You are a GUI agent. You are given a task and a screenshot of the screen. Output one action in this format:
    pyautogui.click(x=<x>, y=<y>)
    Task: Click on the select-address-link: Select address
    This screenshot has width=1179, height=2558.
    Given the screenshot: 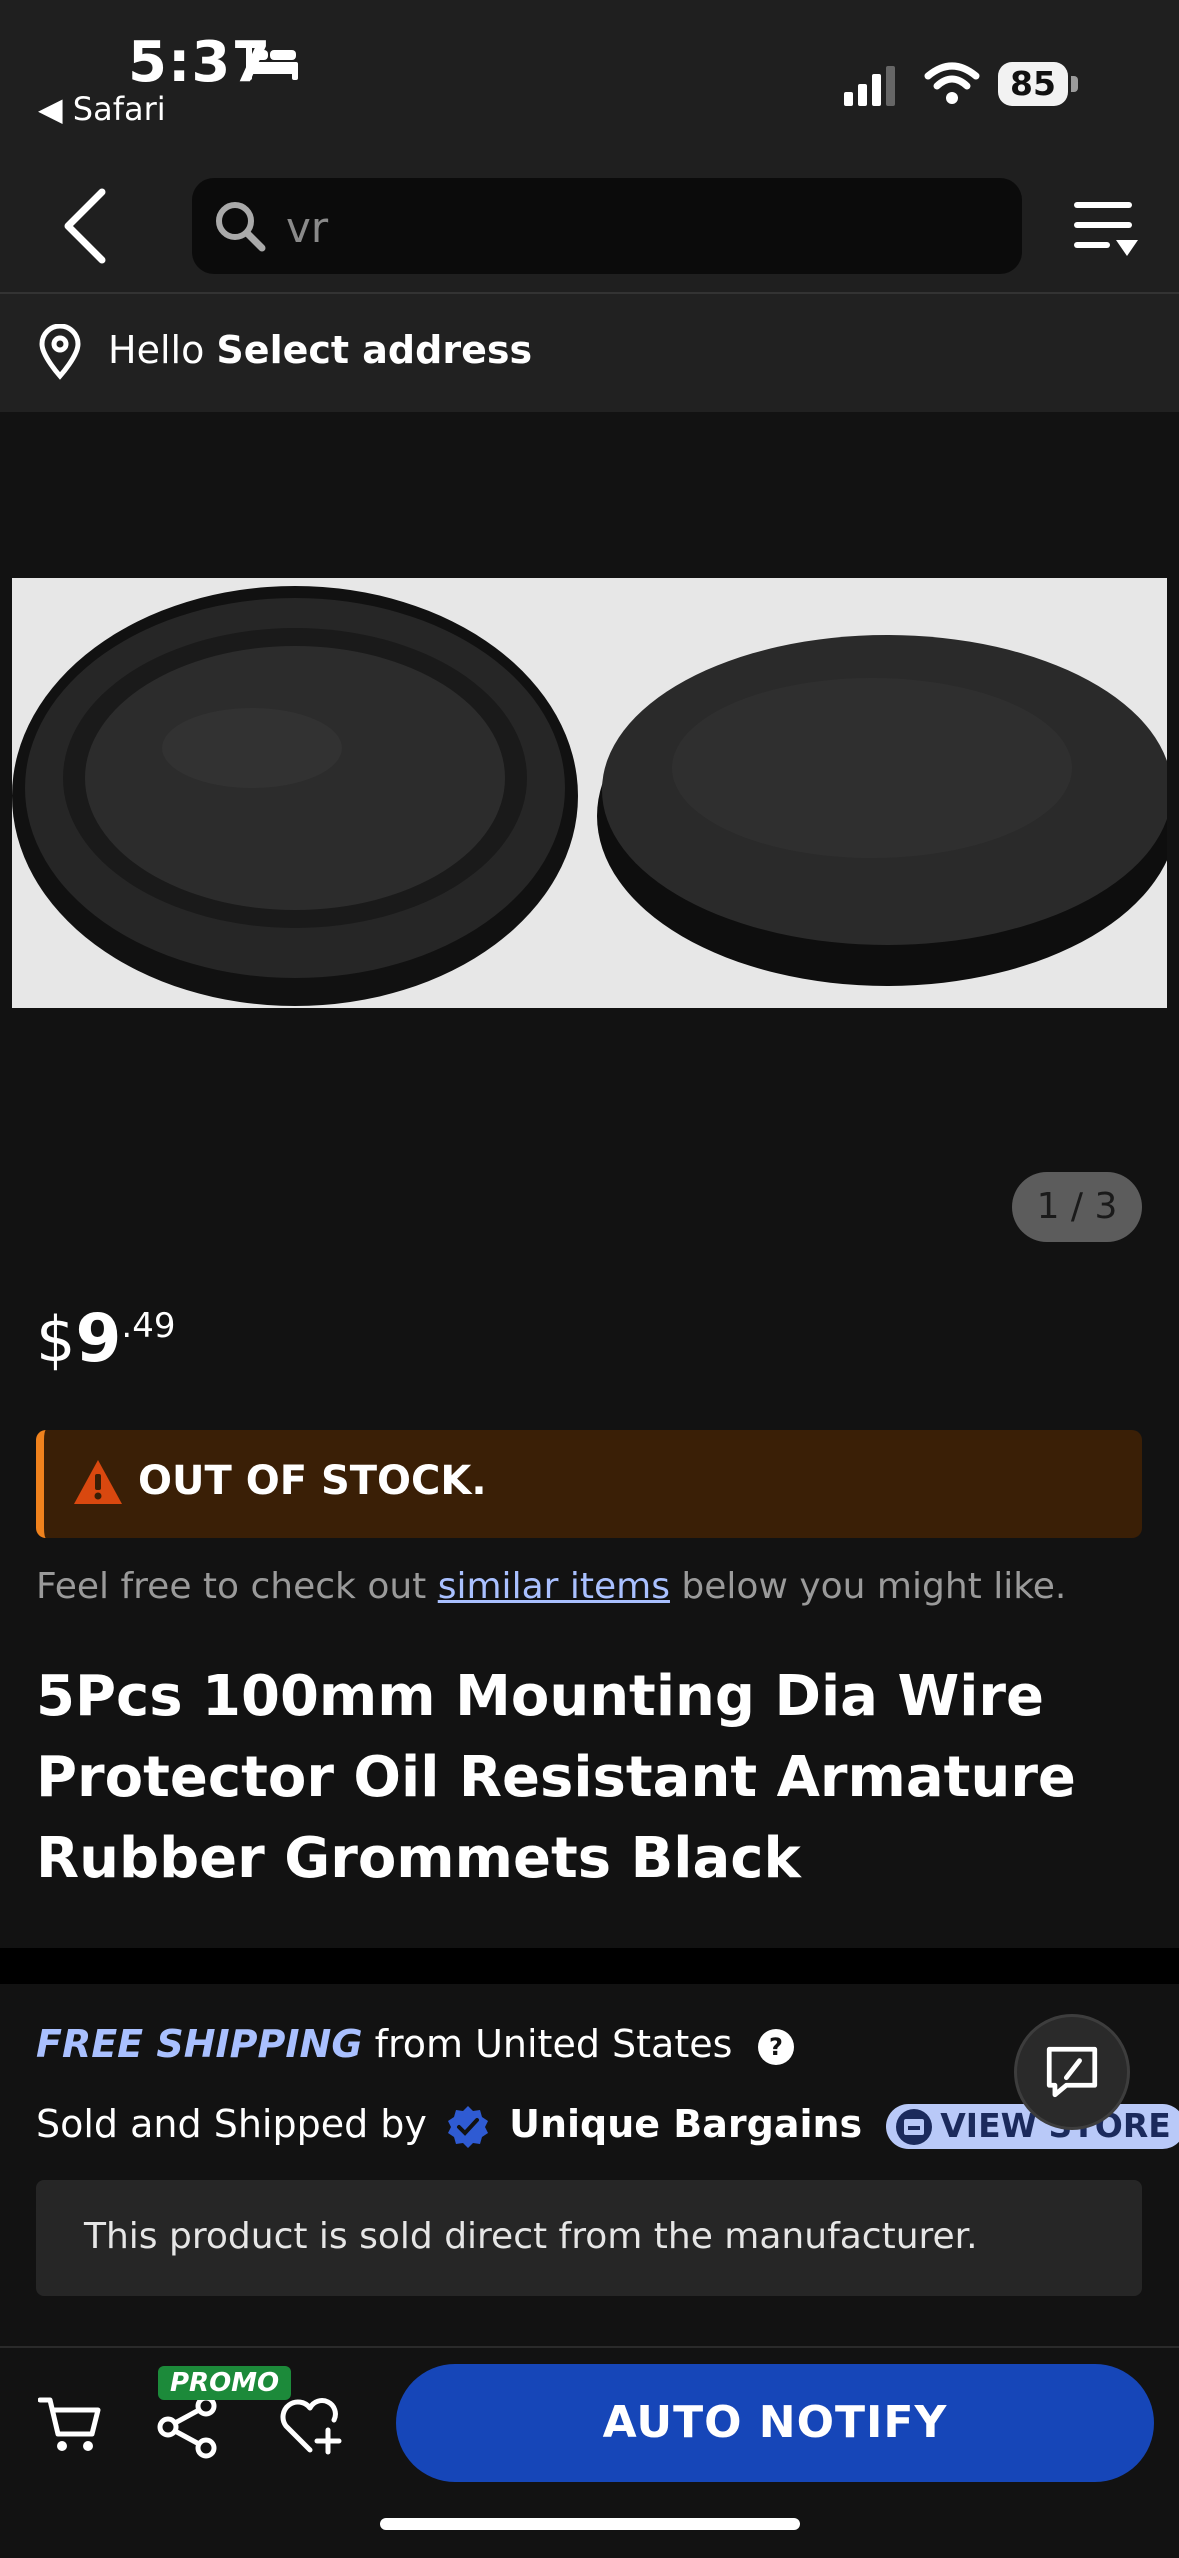 What is the action you would take?
    pyautogui.click(x=374, y=350)
    